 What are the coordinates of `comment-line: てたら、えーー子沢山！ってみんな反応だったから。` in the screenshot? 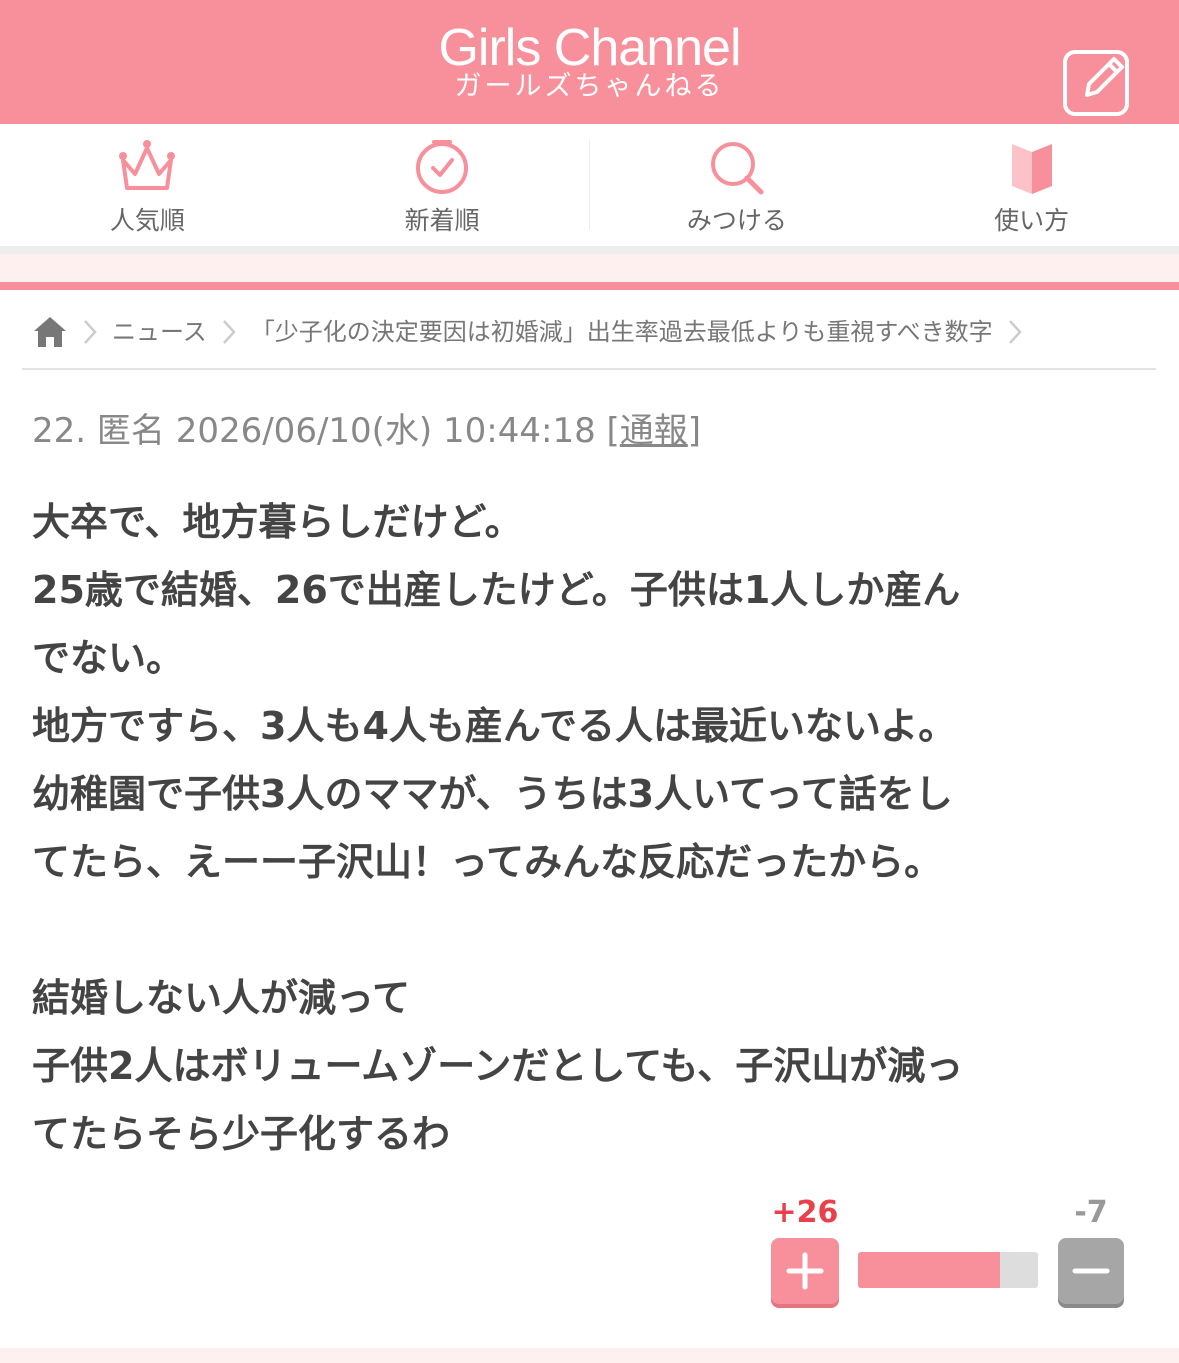 It's located at (487, 862).